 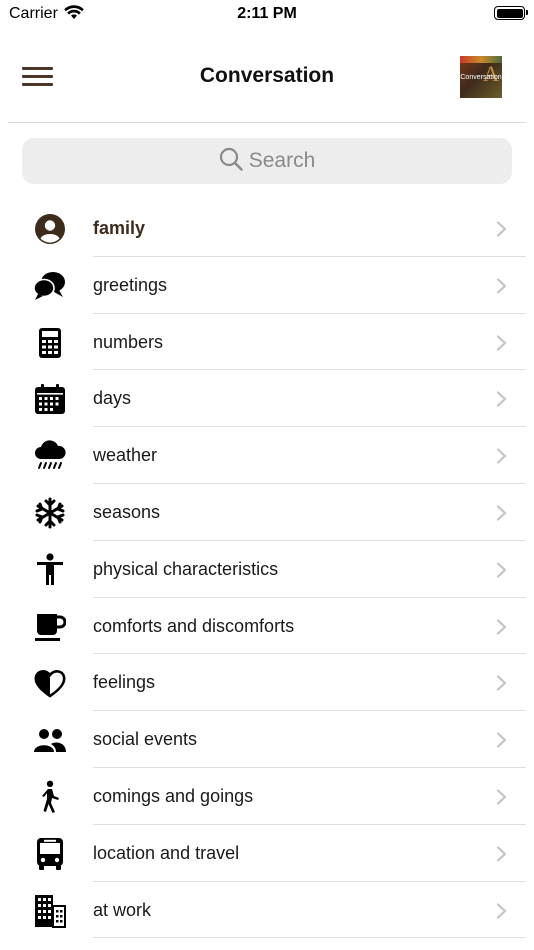 I want to click on list-item-label: at work, so click(x=122, y=909).